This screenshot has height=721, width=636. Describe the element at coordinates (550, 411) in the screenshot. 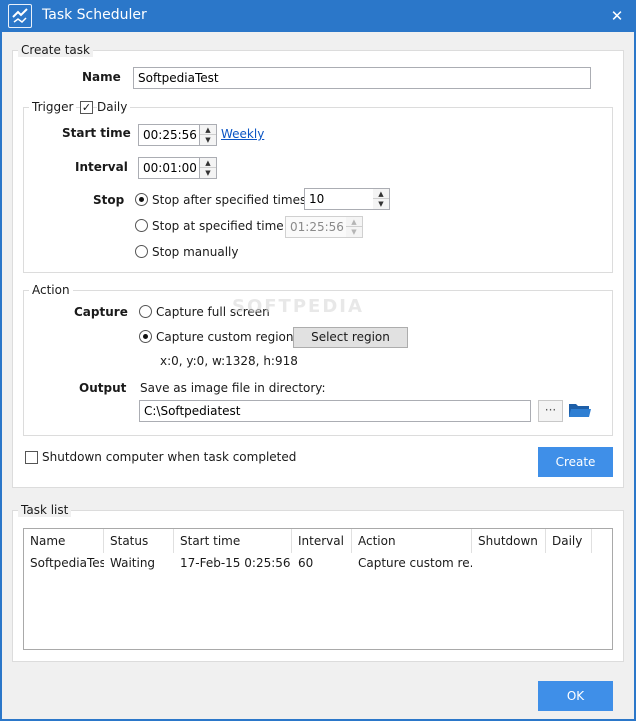

I see `browse-button: ···` at that location.